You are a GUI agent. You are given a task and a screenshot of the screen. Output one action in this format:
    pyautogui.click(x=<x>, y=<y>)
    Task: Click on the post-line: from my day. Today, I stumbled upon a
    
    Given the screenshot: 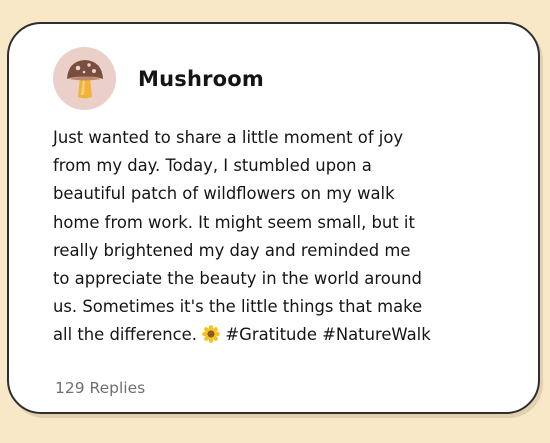 What is the action you would take?
    pyautogui.click(x=212, y=166)
    